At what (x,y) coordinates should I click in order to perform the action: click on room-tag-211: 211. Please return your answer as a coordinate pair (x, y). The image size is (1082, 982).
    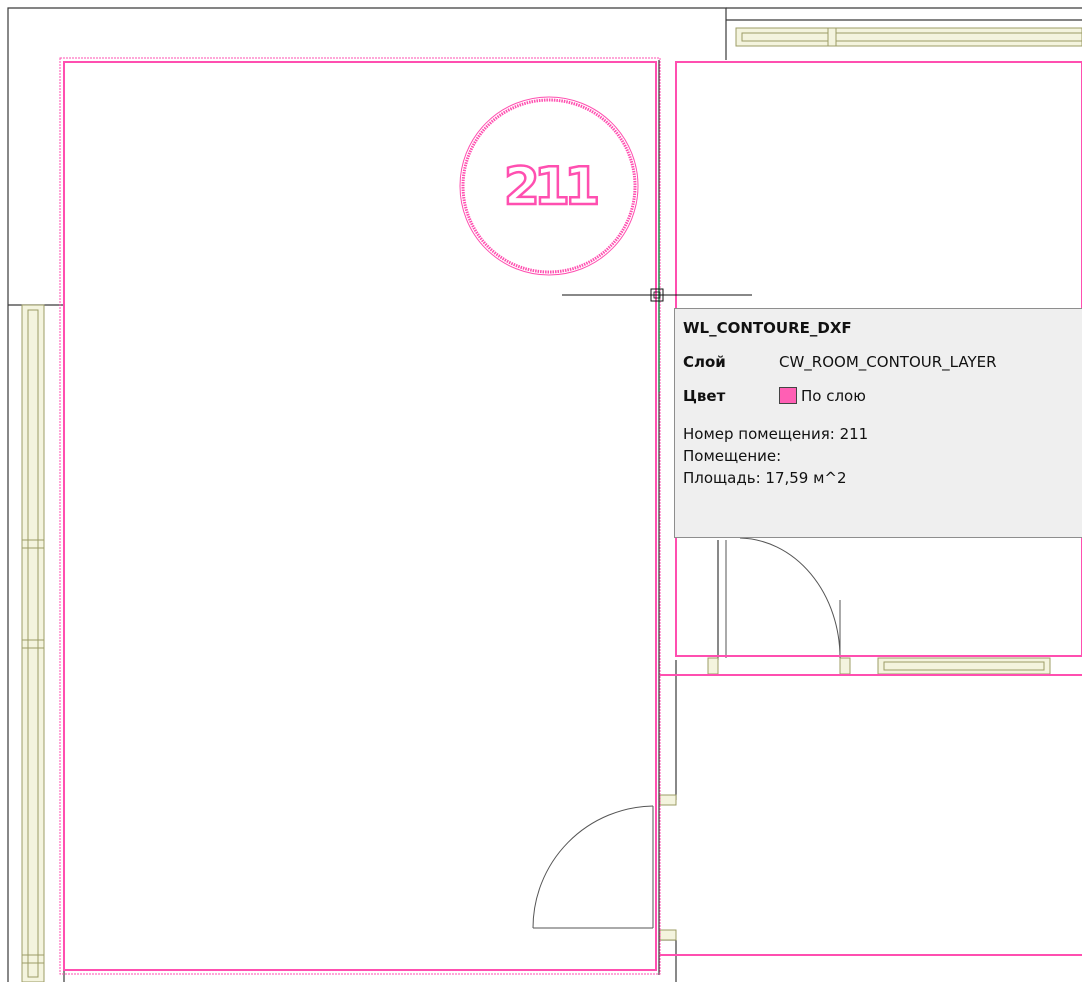
    Looking at the image, I should click on (549, 186).